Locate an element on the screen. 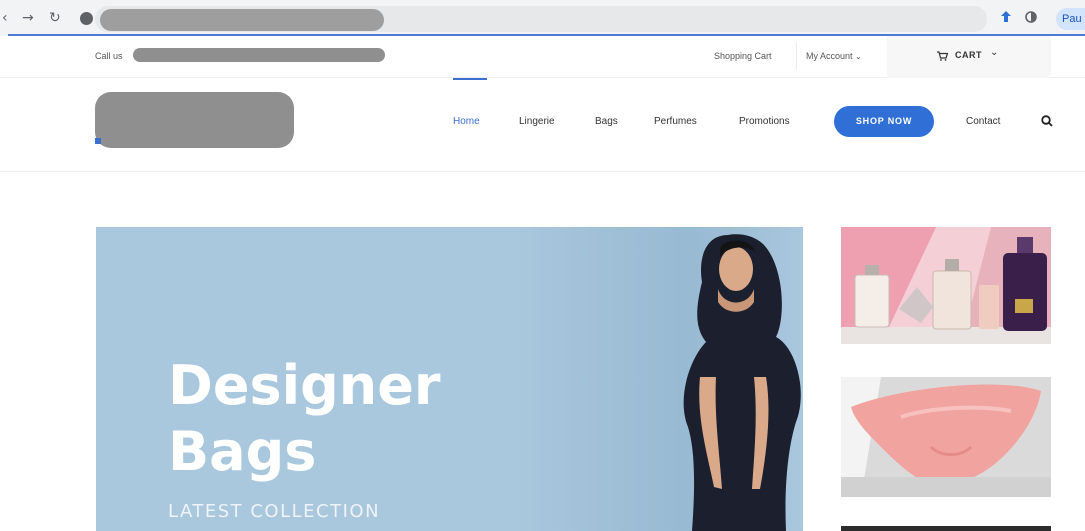  forward-arrow-icon: → is located at coordinates (28, 18).